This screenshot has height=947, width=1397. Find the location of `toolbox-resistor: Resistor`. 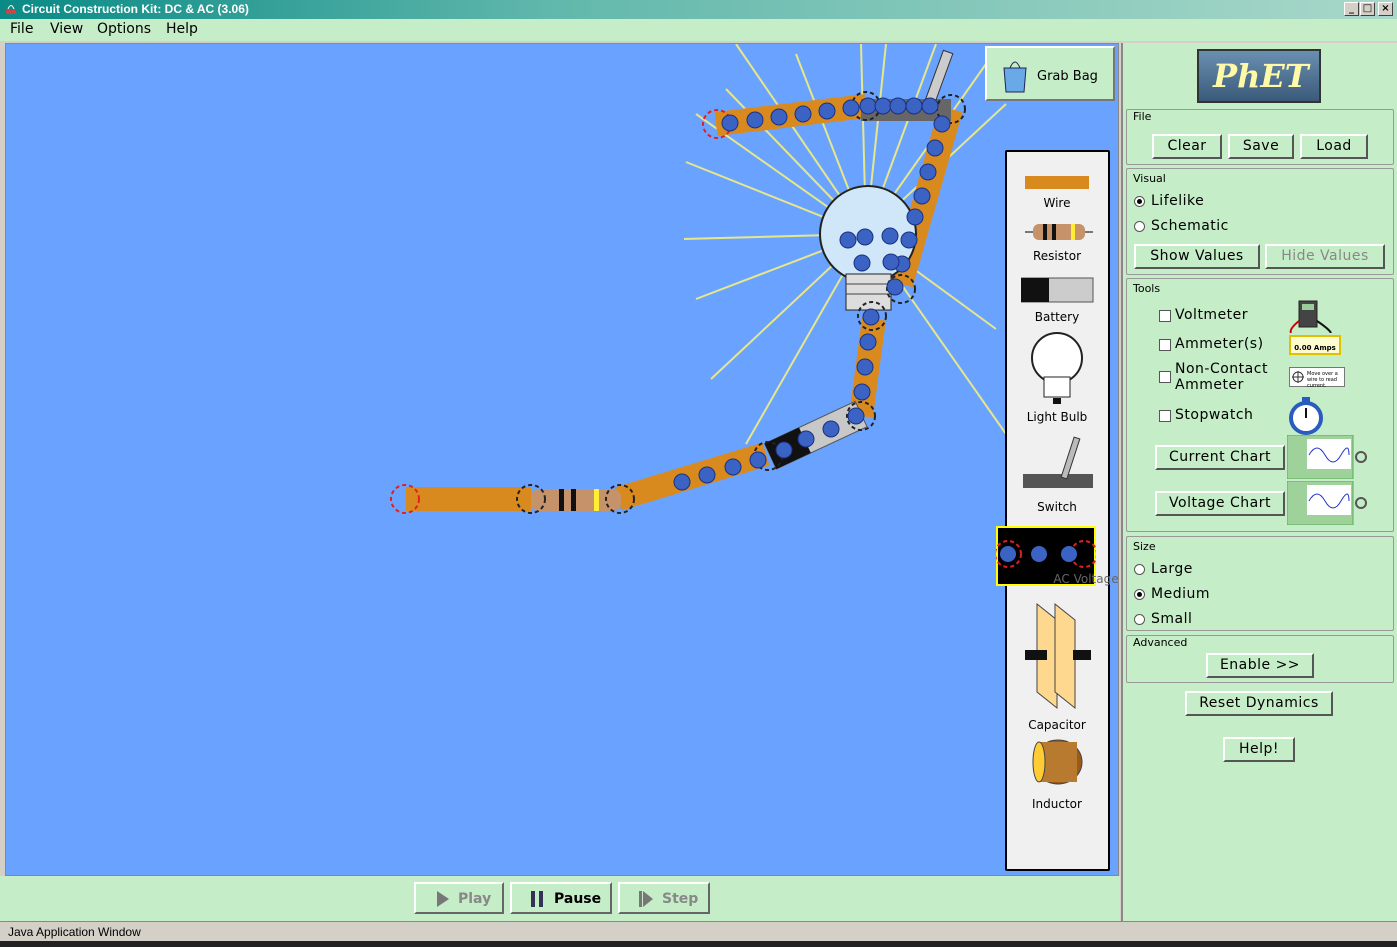

toolbox-resistor: Resistor is located at coordinates (1057, 242).